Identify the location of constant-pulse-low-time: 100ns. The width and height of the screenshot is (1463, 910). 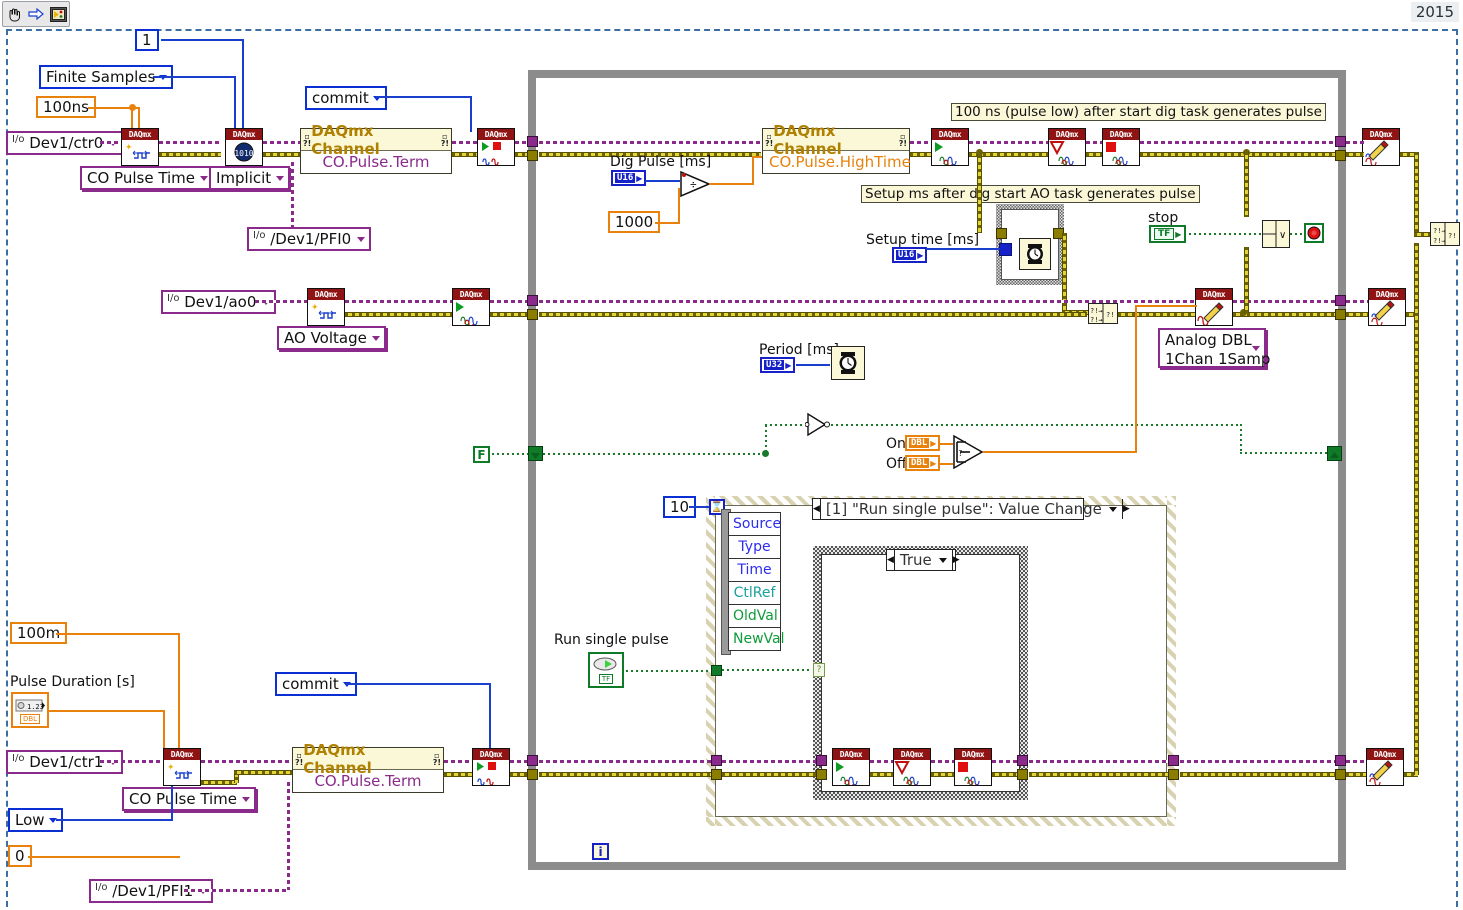
(66, 107).